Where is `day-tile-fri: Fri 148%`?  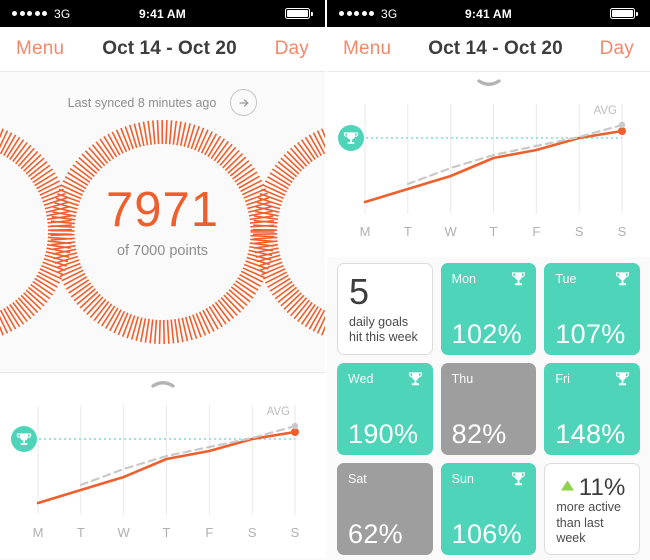 day-tile-fri: Fri 148% is located at coordinates (592, 409).